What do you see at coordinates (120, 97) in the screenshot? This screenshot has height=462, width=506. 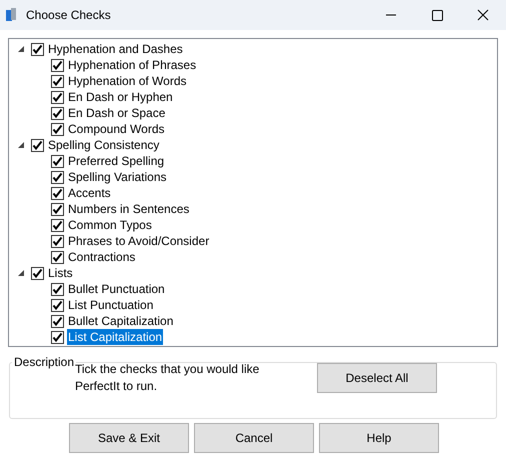 I see `tree-item: En Dash or Hyphen` at bounding box center [120, 97].